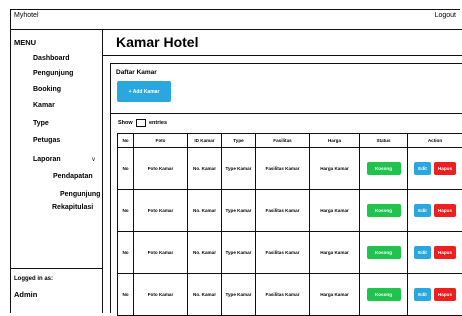 This screenshot has height=316, width=462. Describe the element at coordinates (239, 141) in the screenshot. I see `header-type: Type` at that location.